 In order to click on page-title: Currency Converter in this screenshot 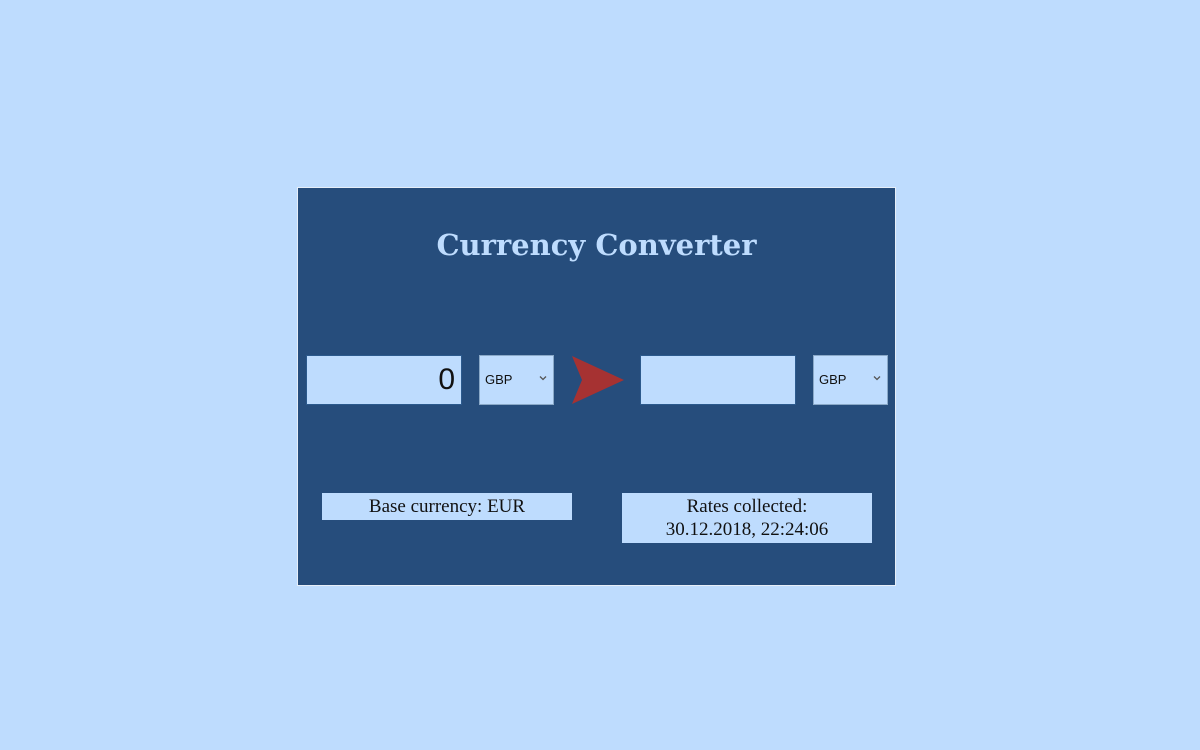, I will do `click(596, 245)`.